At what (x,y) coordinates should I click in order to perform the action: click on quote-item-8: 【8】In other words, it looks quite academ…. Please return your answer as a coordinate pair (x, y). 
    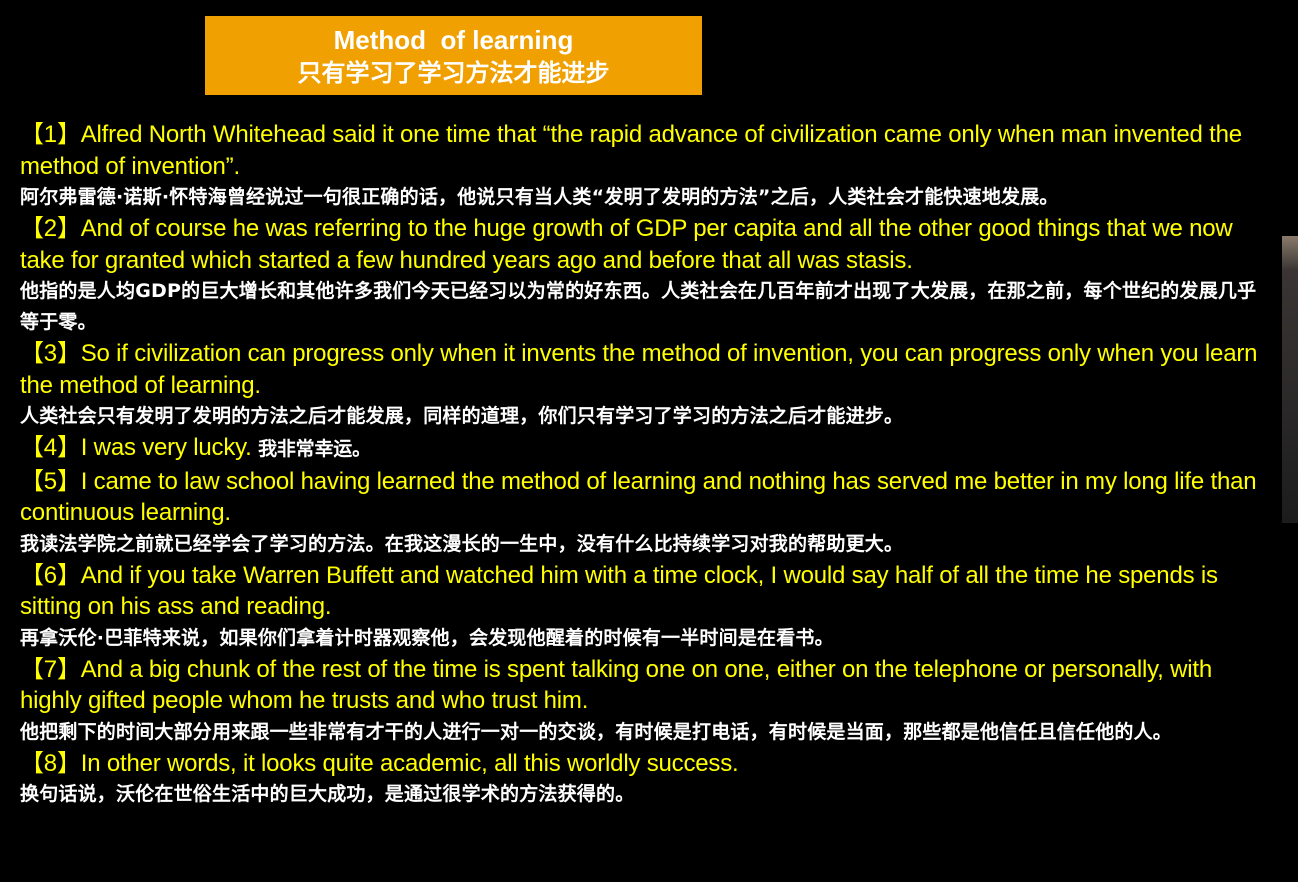
    Looking at the image, I should click on (640, 779).